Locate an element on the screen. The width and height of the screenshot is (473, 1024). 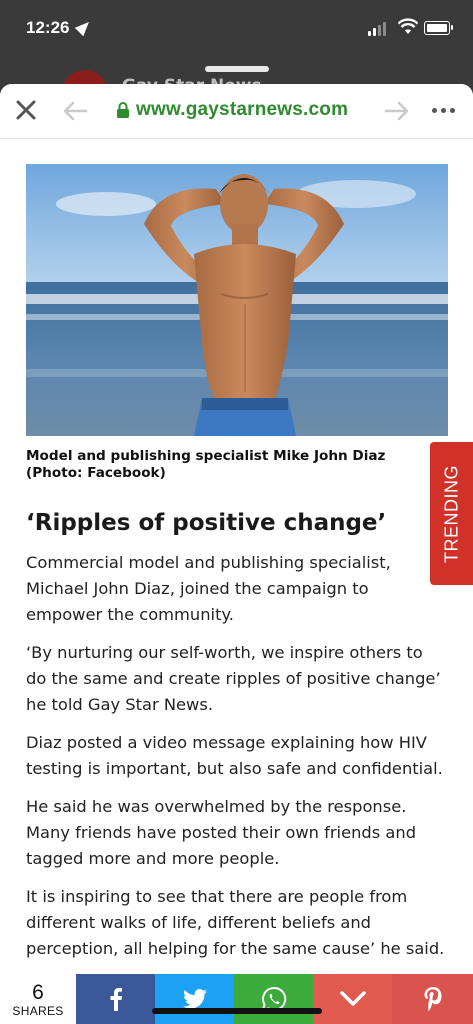
twitter-share-button is located at coordinates (194, 999).